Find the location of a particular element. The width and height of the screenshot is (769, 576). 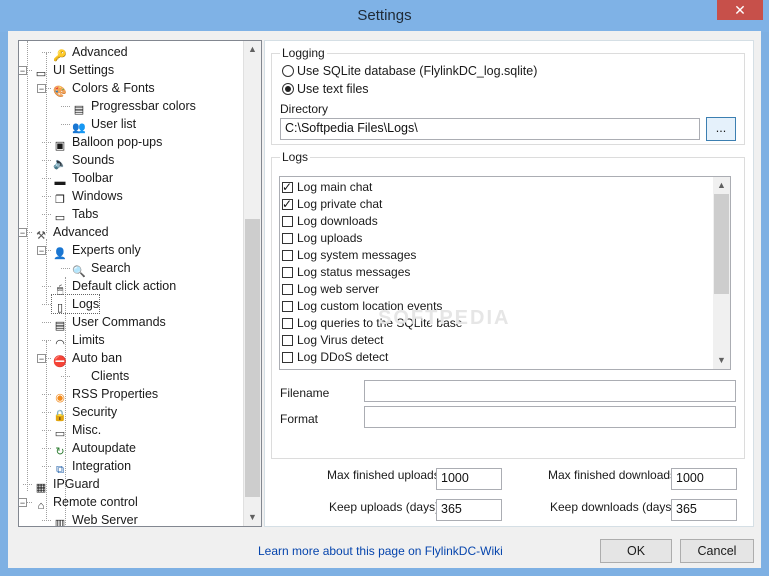

tree-item-search: 🔍 Search is located at coordinates (101, 268).